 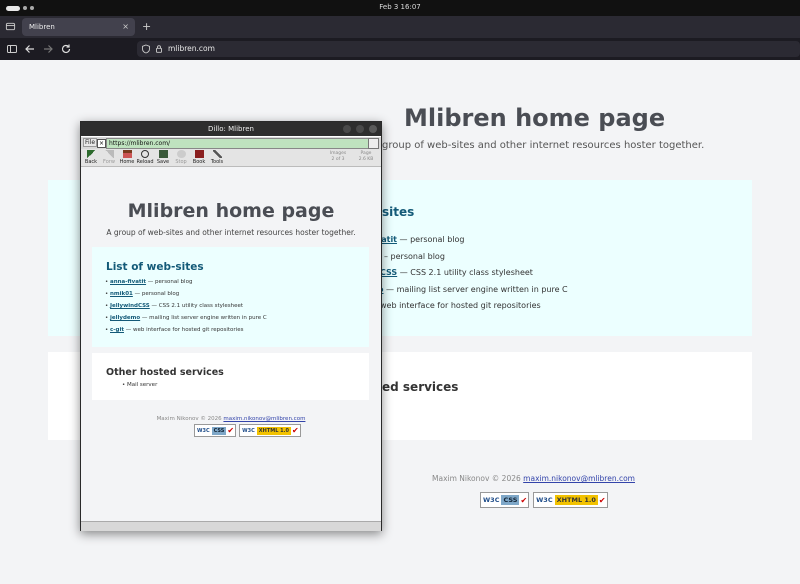 I want to click on home-button: Home, so click(x=127, y=157).